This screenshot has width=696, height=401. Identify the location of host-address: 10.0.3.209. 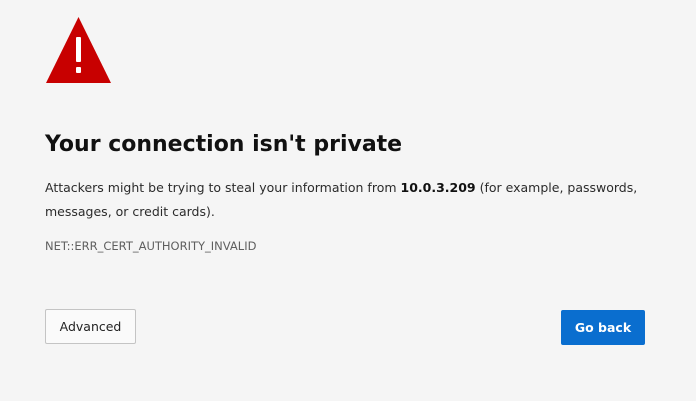
(438, 187).